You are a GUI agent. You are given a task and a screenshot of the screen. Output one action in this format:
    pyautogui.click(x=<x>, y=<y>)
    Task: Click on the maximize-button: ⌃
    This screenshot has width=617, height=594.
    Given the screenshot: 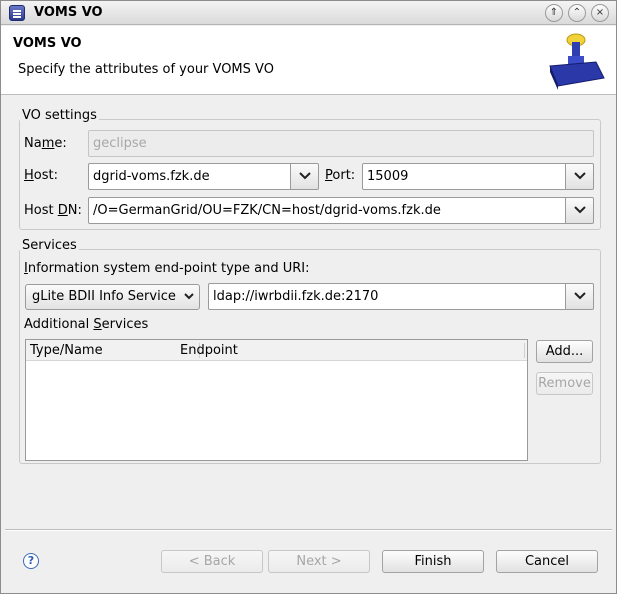 What is the action you would take?
    pyautogui.click(x=577, y=13)
    